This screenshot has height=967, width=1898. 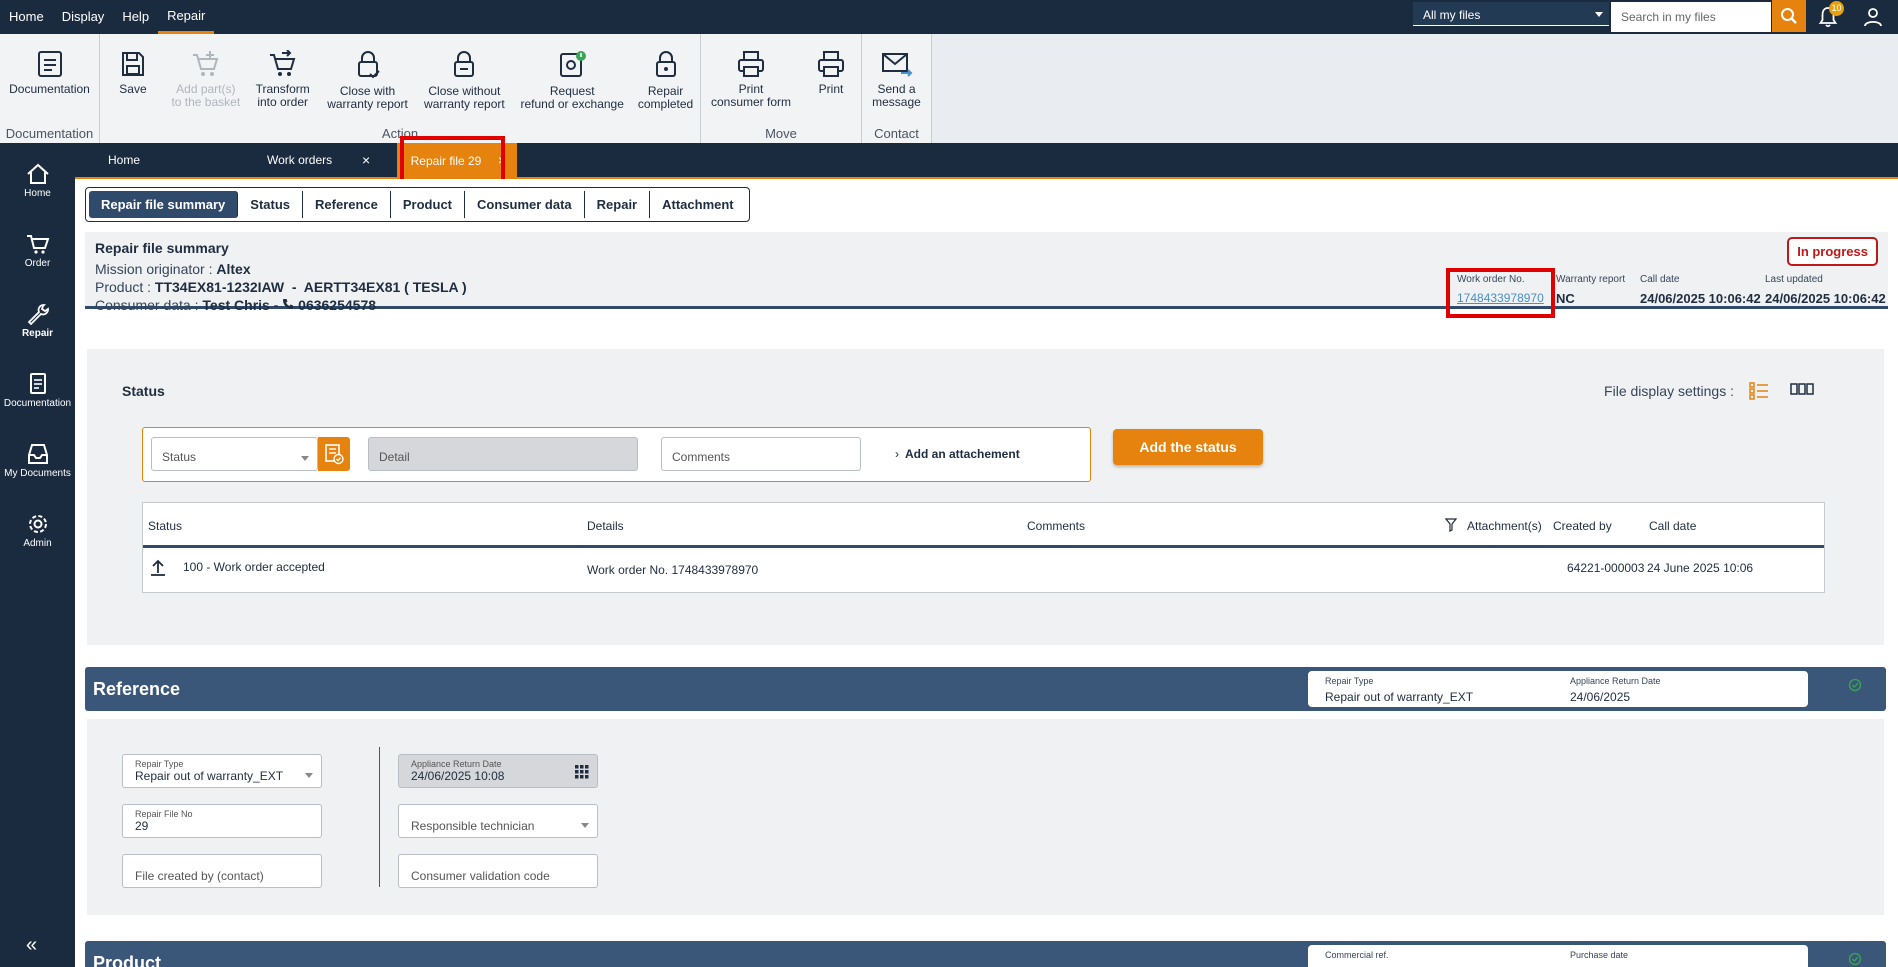 What do you see at coordinates (1700, 290) in the screenshot?
I see `call-date-meta: Call date 24/06/2025 10:06:42` at bounding box center [1700, 290].